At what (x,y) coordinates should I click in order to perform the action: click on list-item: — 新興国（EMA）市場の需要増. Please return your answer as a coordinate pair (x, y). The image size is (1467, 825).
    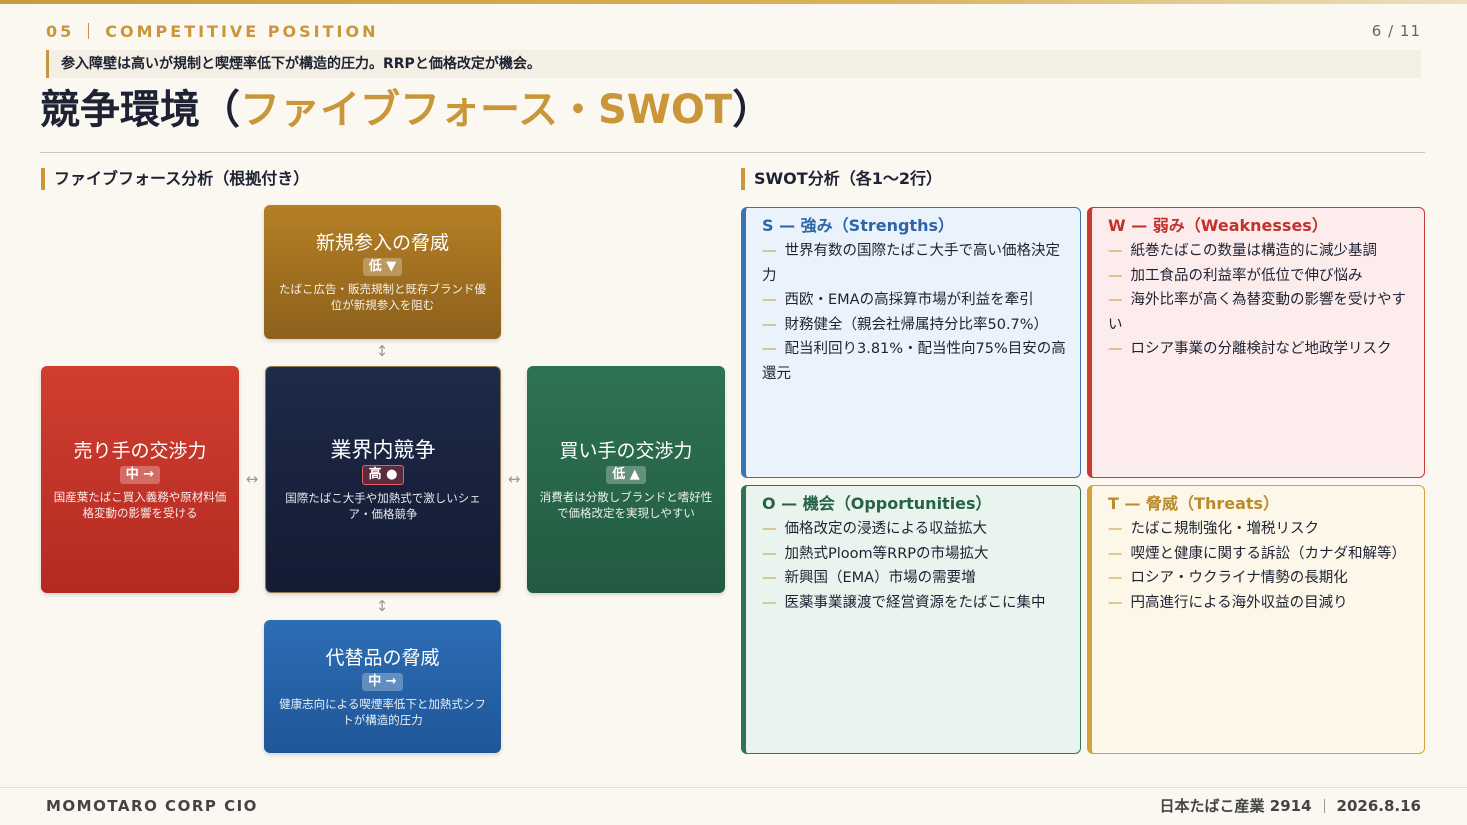
    Looking at the image, I should click on (914, 578).